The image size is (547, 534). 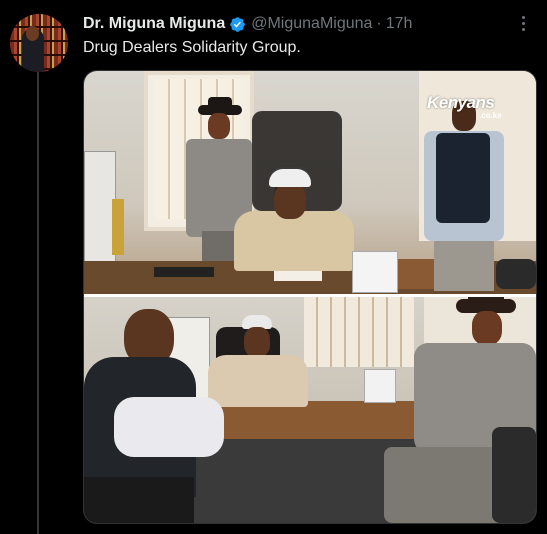 What do you see at coordinates (247, 24) in the screenshot?
I see `tweet-header: Dr. Miguna Miguna @MigunaMiguna · 17h` at bounding box center [247, 24].